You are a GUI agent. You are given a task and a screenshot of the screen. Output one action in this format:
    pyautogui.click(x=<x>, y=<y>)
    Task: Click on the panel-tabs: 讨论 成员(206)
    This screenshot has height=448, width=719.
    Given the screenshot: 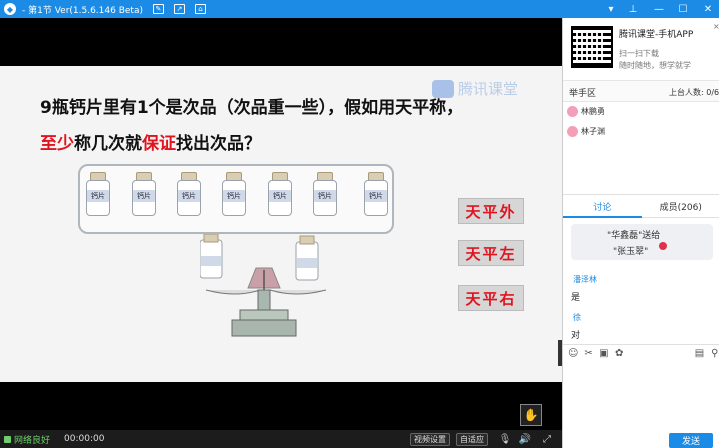 What is the action you would take?
    pyautogui.click(x=641, y=206)
    